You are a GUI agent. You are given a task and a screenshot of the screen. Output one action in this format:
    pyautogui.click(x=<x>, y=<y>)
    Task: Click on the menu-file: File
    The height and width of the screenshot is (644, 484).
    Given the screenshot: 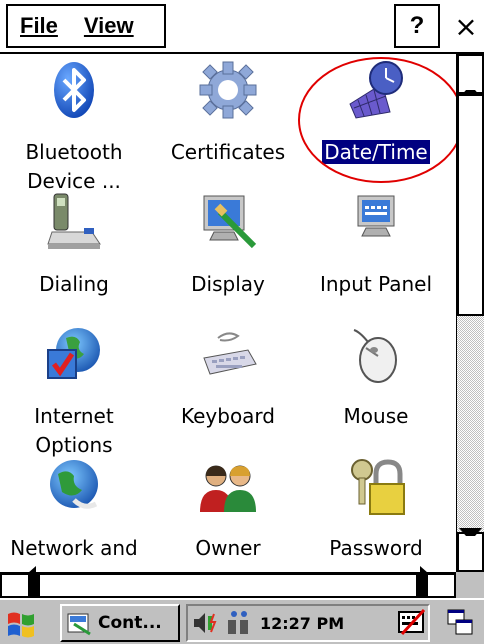 What is the action you would take?
    pyautogui.click(x=40, y=26)
    